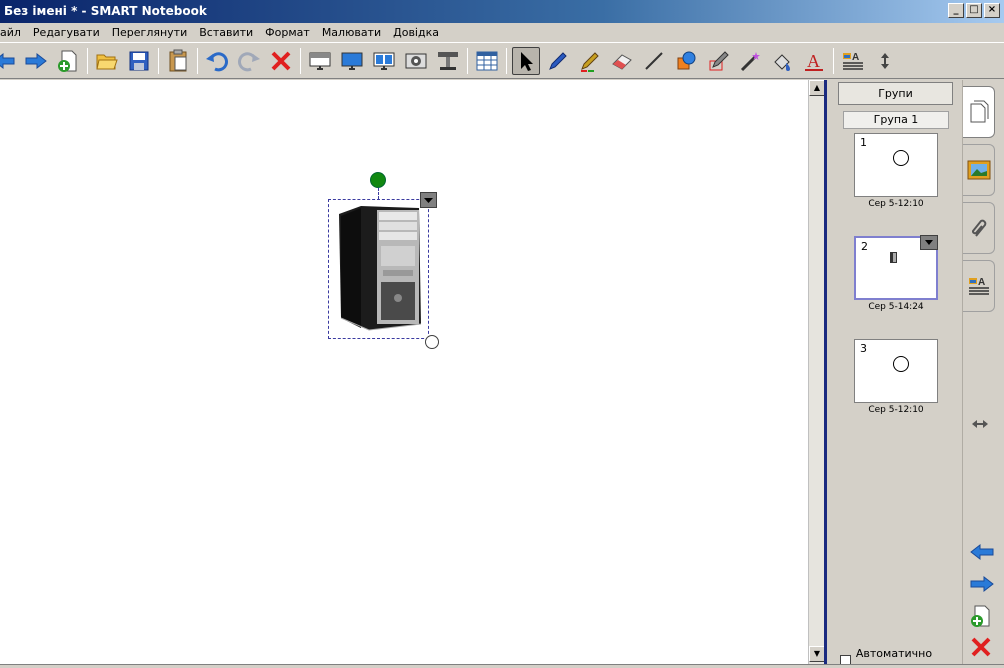 This screenshot has width=1004, height=668. Describe the element at coordinates (178, 61) in the screenshot. I see `paste-icon` at that location.